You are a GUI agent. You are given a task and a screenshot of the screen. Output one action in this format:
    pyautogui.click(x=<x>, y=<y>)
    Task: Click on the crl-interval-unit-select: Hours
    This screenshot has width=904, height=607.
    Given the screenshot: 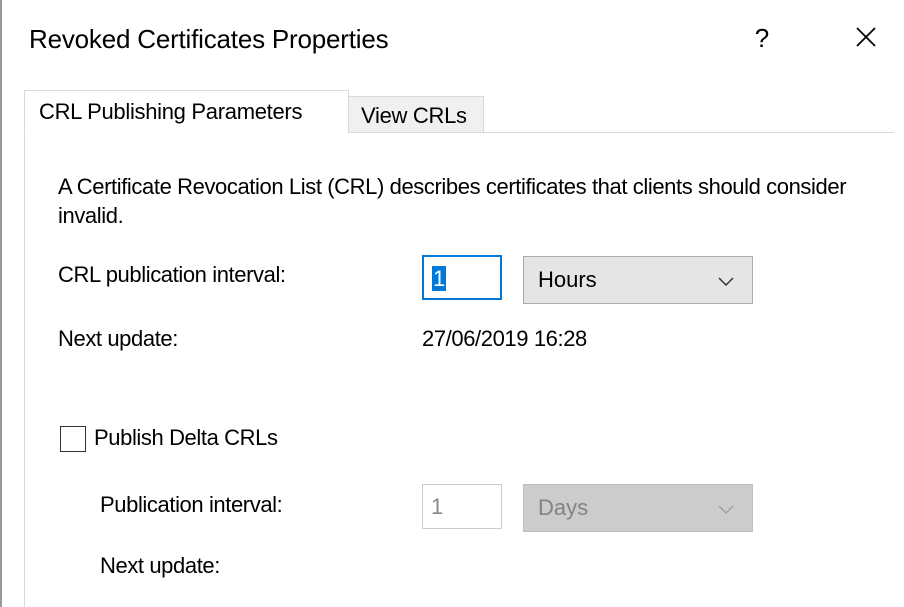 What is the action you would take?
    pyautogui.click(x=638, y=280)
    